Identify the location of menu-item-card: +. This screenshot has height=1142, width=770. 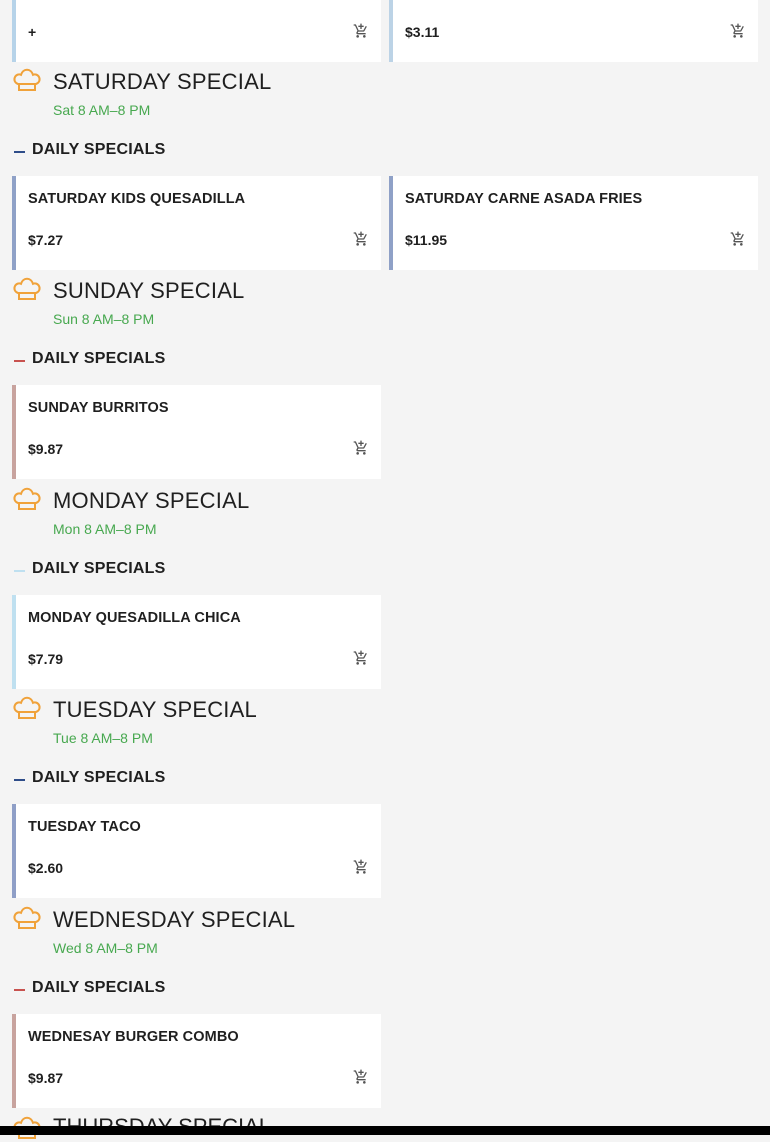
(196, 31).